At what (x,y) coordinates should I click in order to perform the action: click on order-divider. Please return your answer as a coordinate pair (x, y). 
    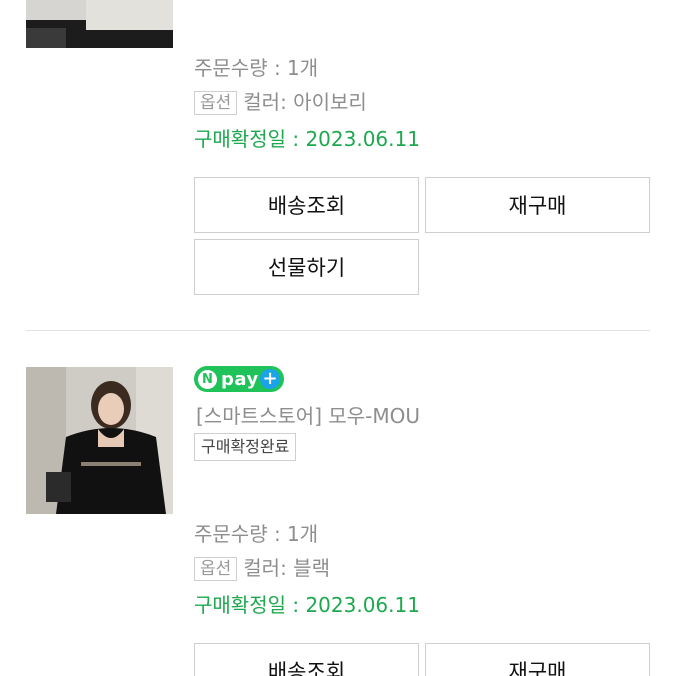
    Looking at the image, I should click on (338, 330).